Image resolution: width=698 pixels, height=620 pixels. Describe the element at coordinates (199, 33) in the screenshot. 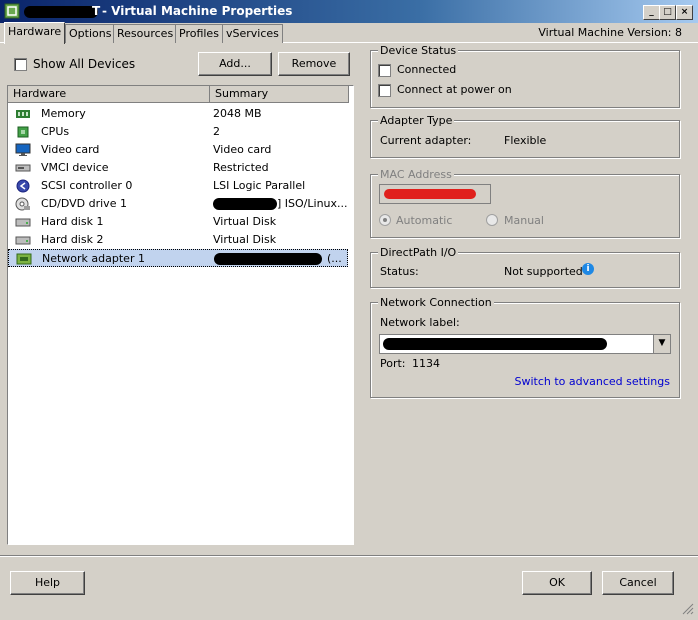

I see `tab-profiles: Profiles` at that location.